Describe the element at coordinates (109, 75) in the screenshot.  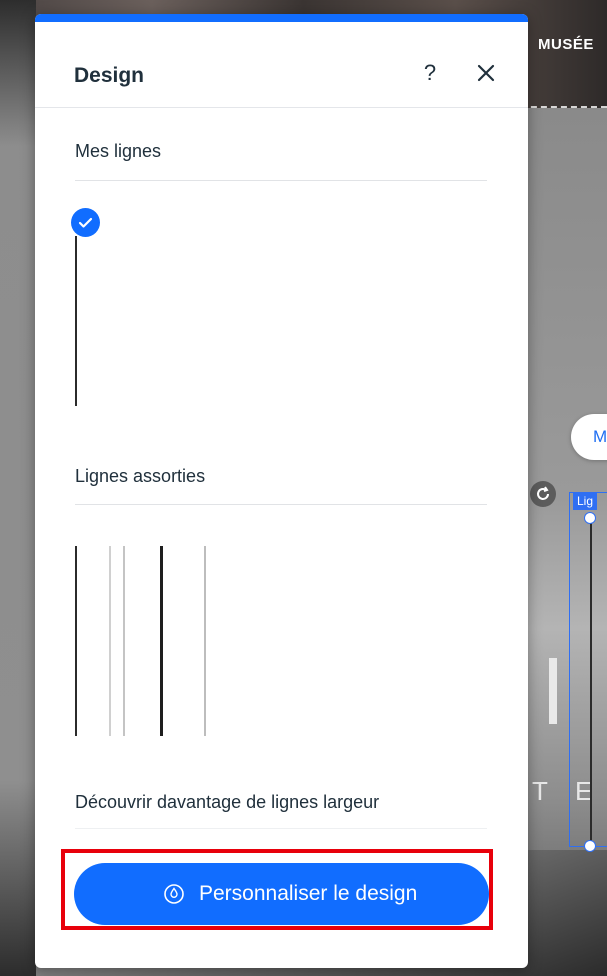
I see `panel-title: Design` at that location.